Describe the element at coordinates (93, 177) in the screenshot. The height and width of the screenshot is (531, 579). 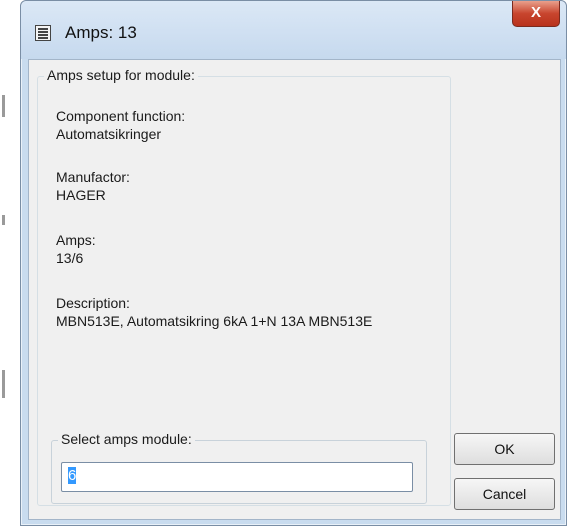
I see `manufacturer-label: Manufactor:` at that location.